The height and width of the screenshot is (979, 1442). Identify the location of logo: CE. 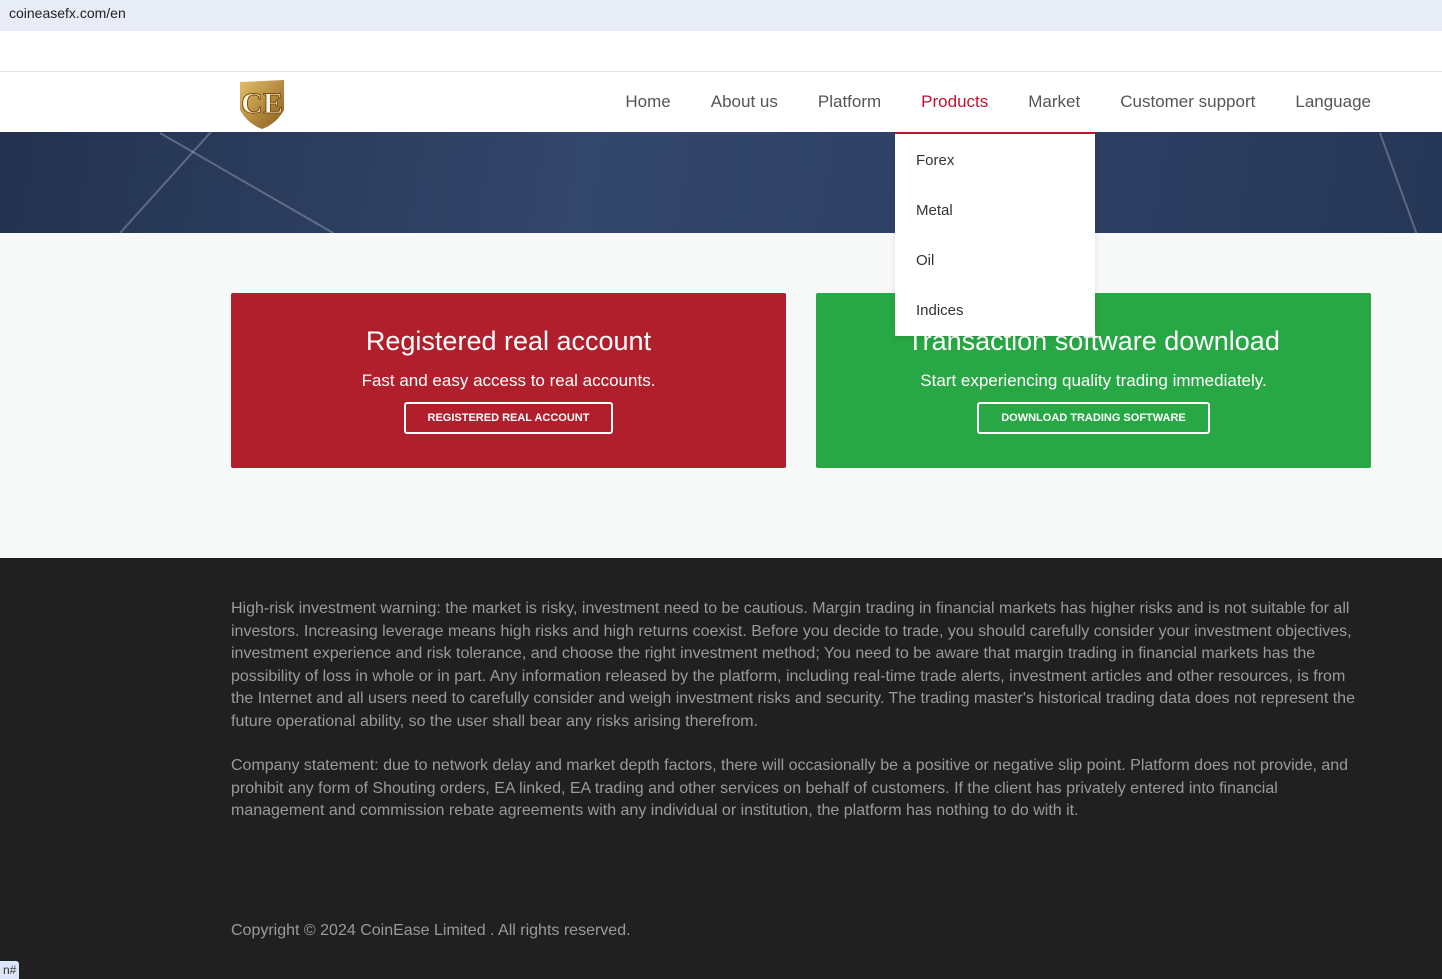
(262, 103).